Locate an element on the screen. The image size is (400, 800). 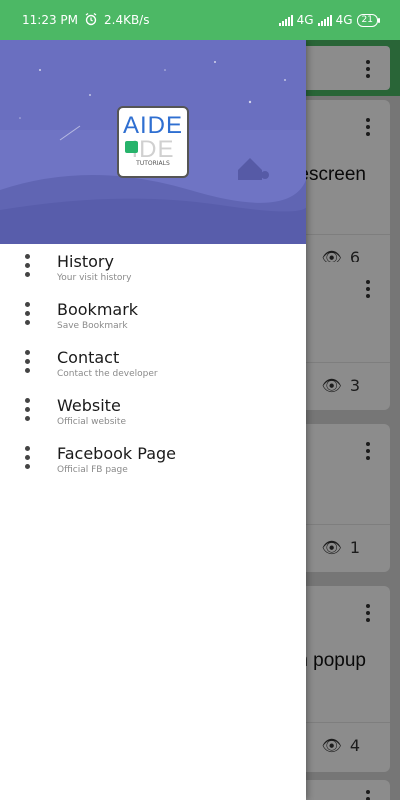
battery-icon: 21 is located at coordinates (368, 20).